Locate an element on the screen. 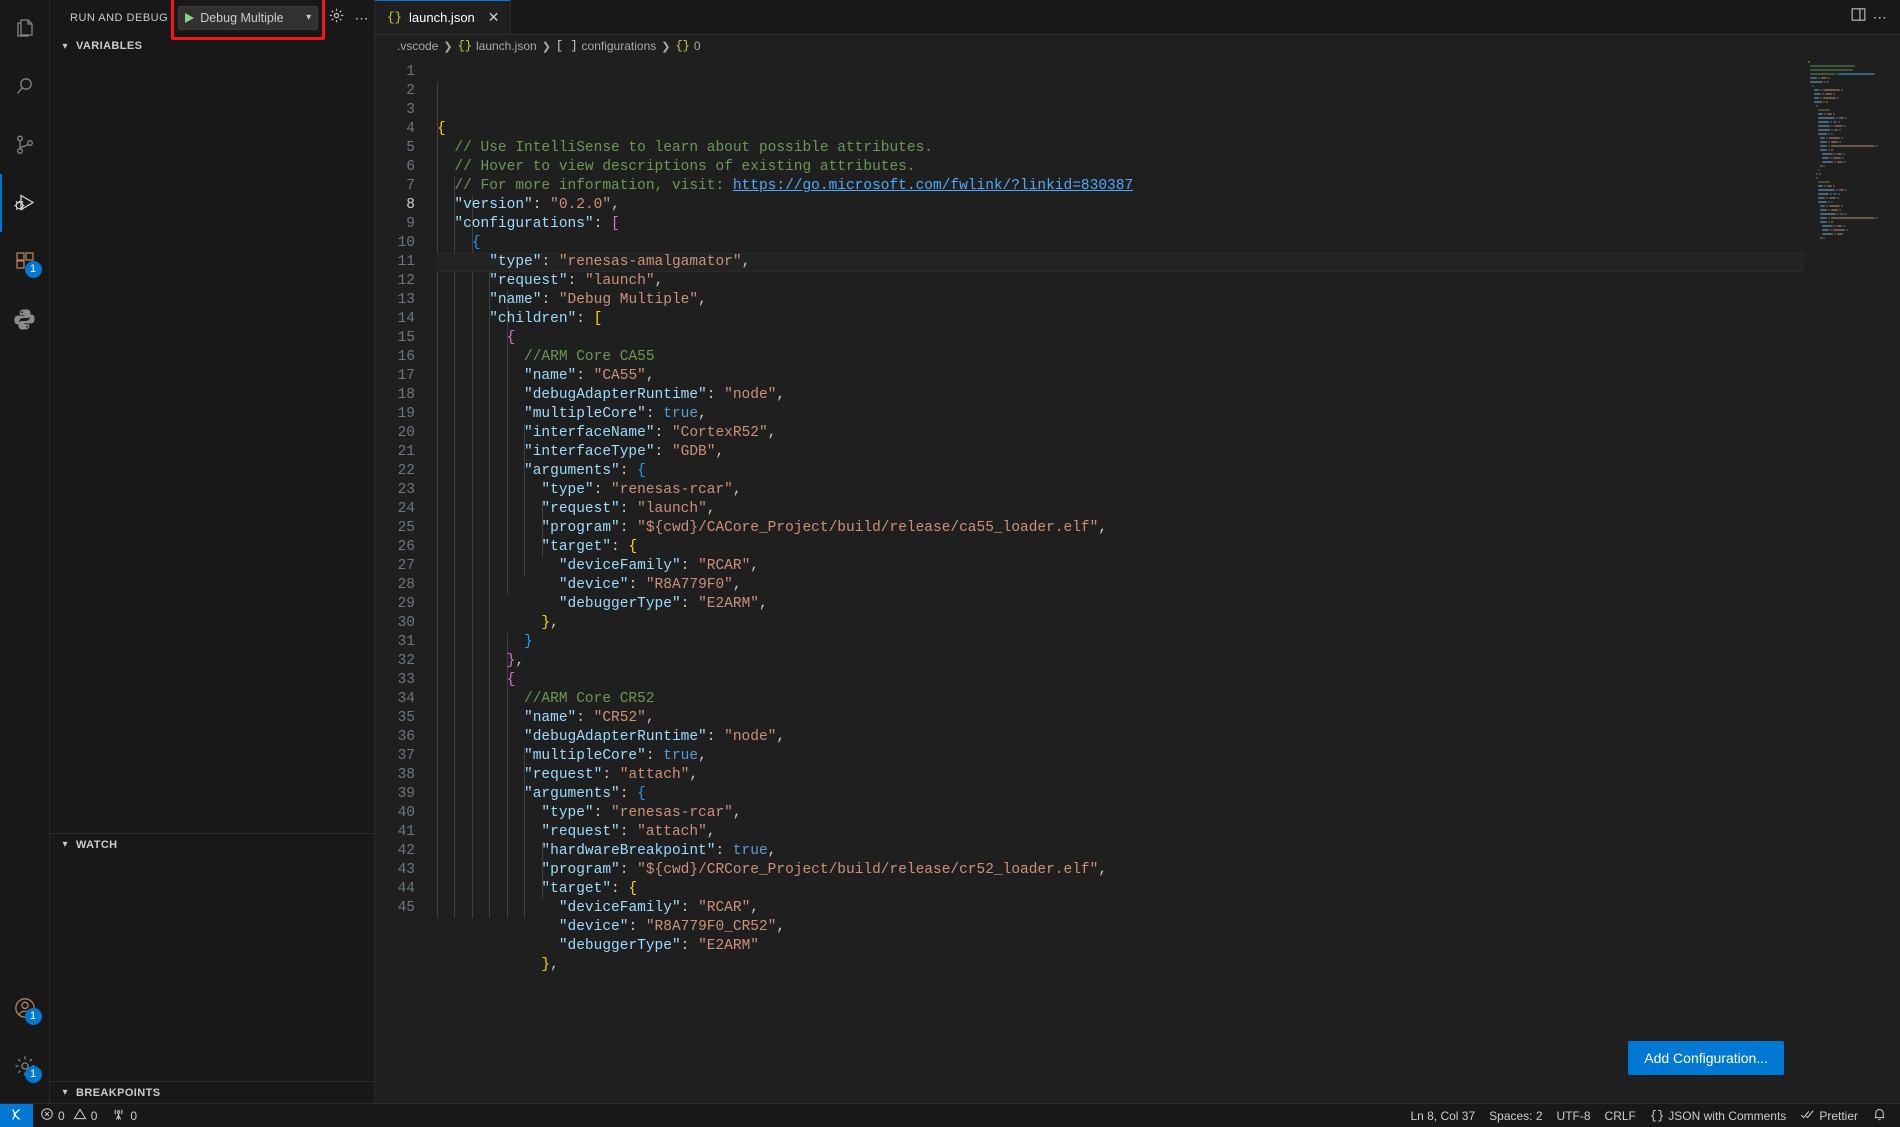 Image resolution: width=1900 pixels, height=1127 pixels. close-icon: ✕ is located at coordinates (494, 17).